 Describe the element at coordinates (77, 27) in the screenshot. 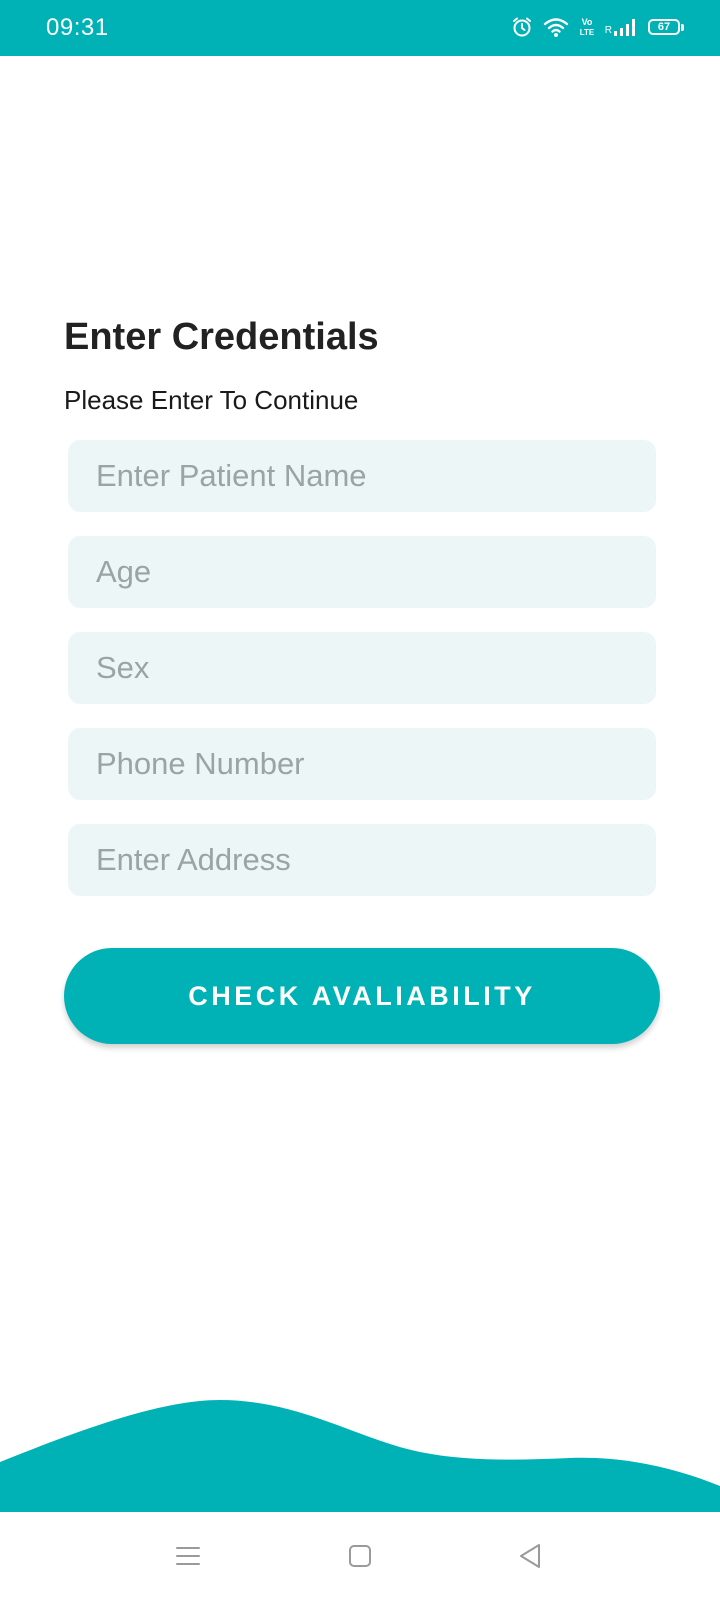

I see `status-time: 09:31` at that location.